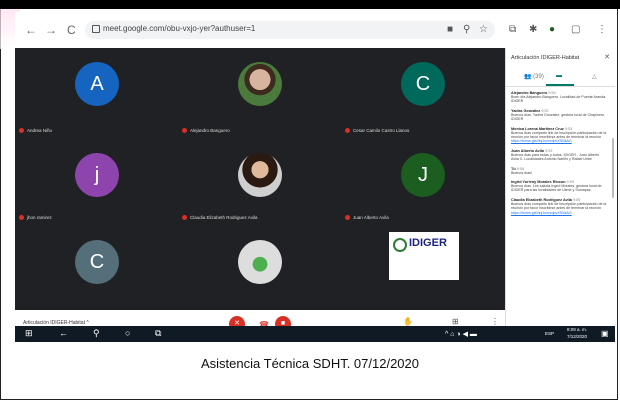  Describe the element at coordinates (224, 217) in the screenshot. I see `participant-name: Claudia Elizabeth Rodriguez Avila` at that location.